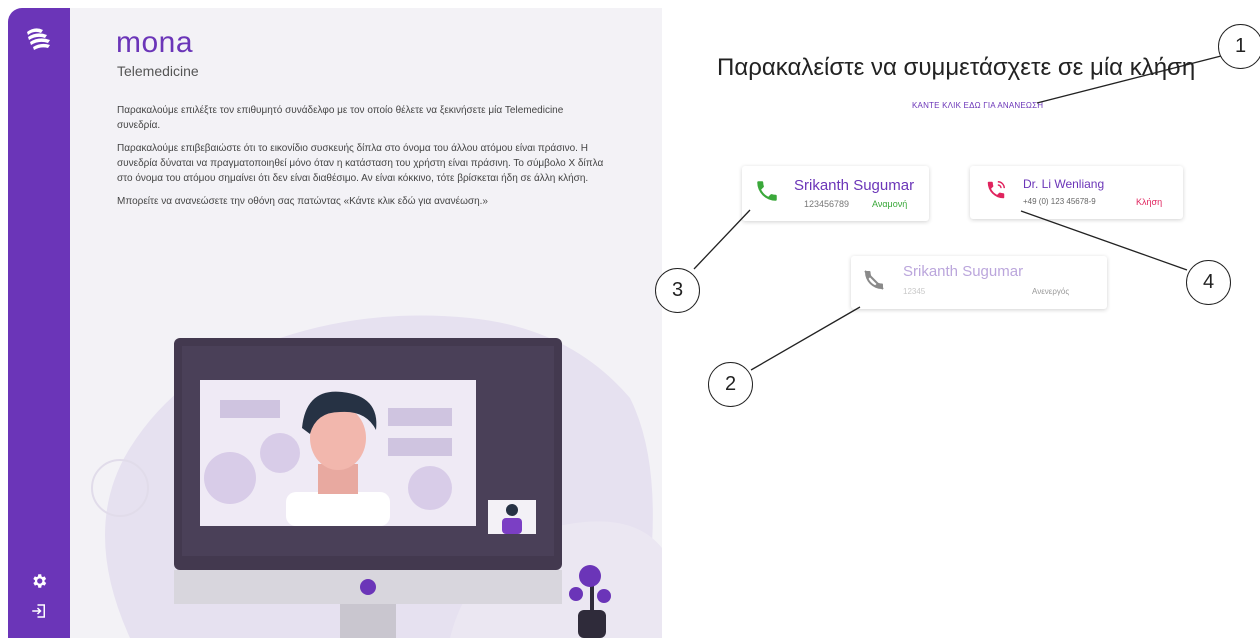 The image size is (1260, 638). I want to click on contact-number: 123456789, so click(827, 204).